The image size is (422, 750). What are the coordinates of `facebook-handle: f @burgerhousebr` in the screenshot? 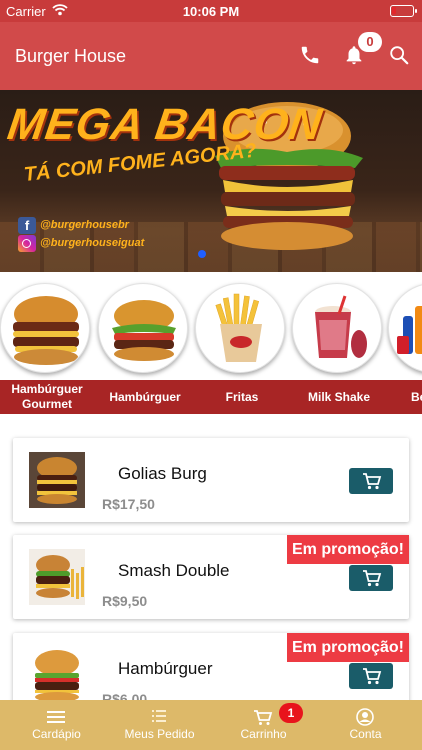 It's located at (73, 225).